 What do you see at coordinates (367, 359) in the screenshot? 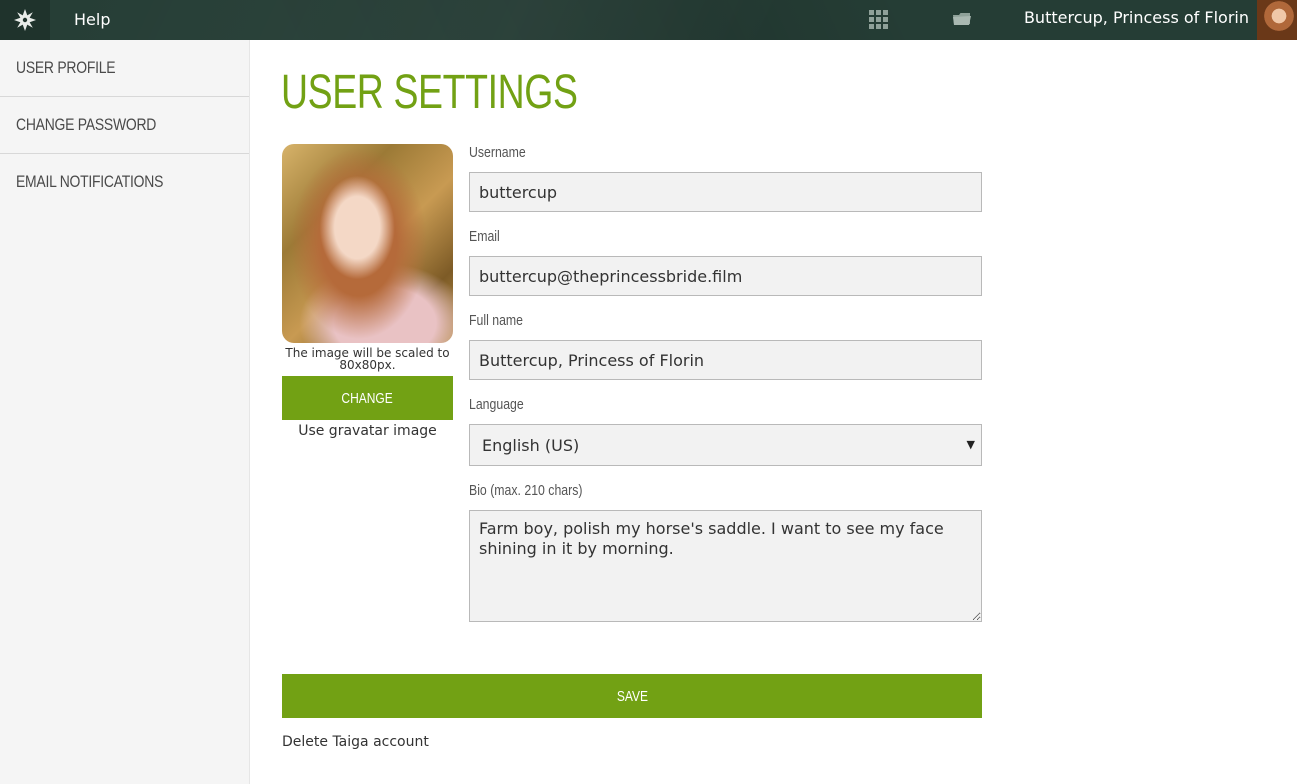
I see `image-scale-note: The image will be scaled to 80x80px.` at bounding box center [367, 359].